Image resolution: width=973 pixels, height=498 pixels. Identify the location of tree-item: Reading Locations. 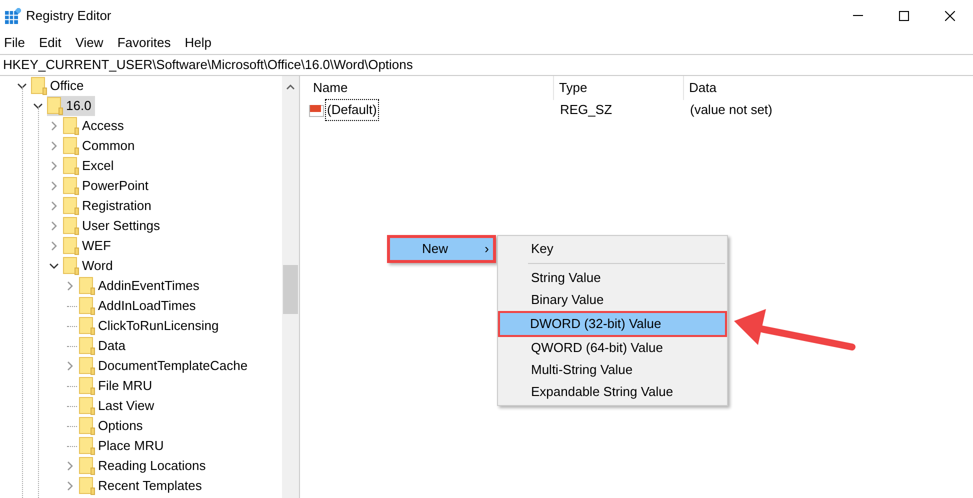
(152, 466).